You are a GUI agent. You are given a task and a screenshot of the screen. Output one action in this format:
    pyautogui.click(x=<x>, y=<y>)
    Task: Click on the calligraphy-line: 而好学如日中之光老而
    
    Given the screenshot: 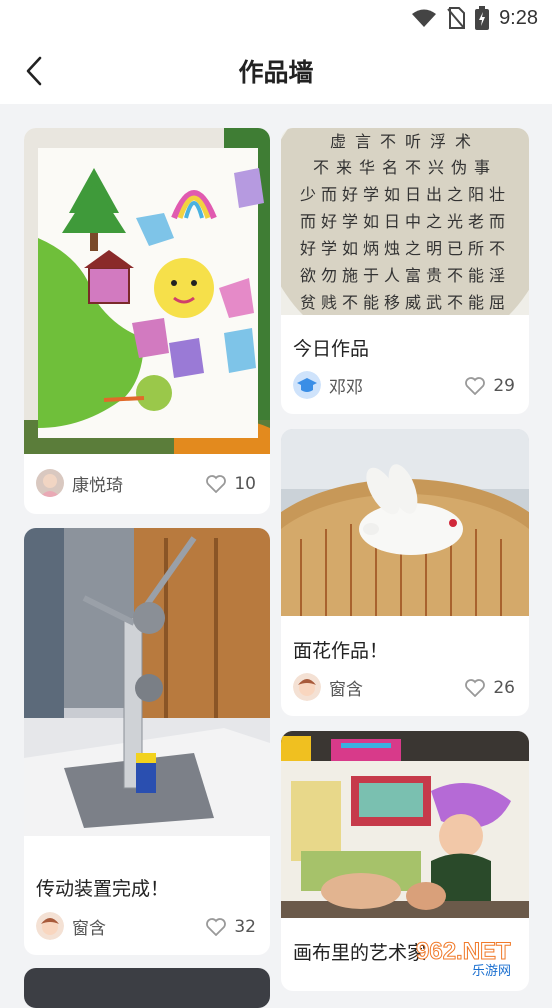 What is the action you would take?
    pyautogui.click(x=404, y=221)
    